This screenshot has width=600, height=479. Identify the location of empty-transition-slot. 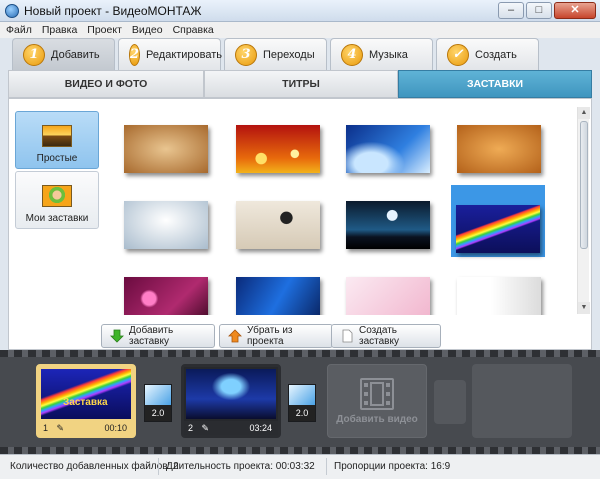
(450, 402).